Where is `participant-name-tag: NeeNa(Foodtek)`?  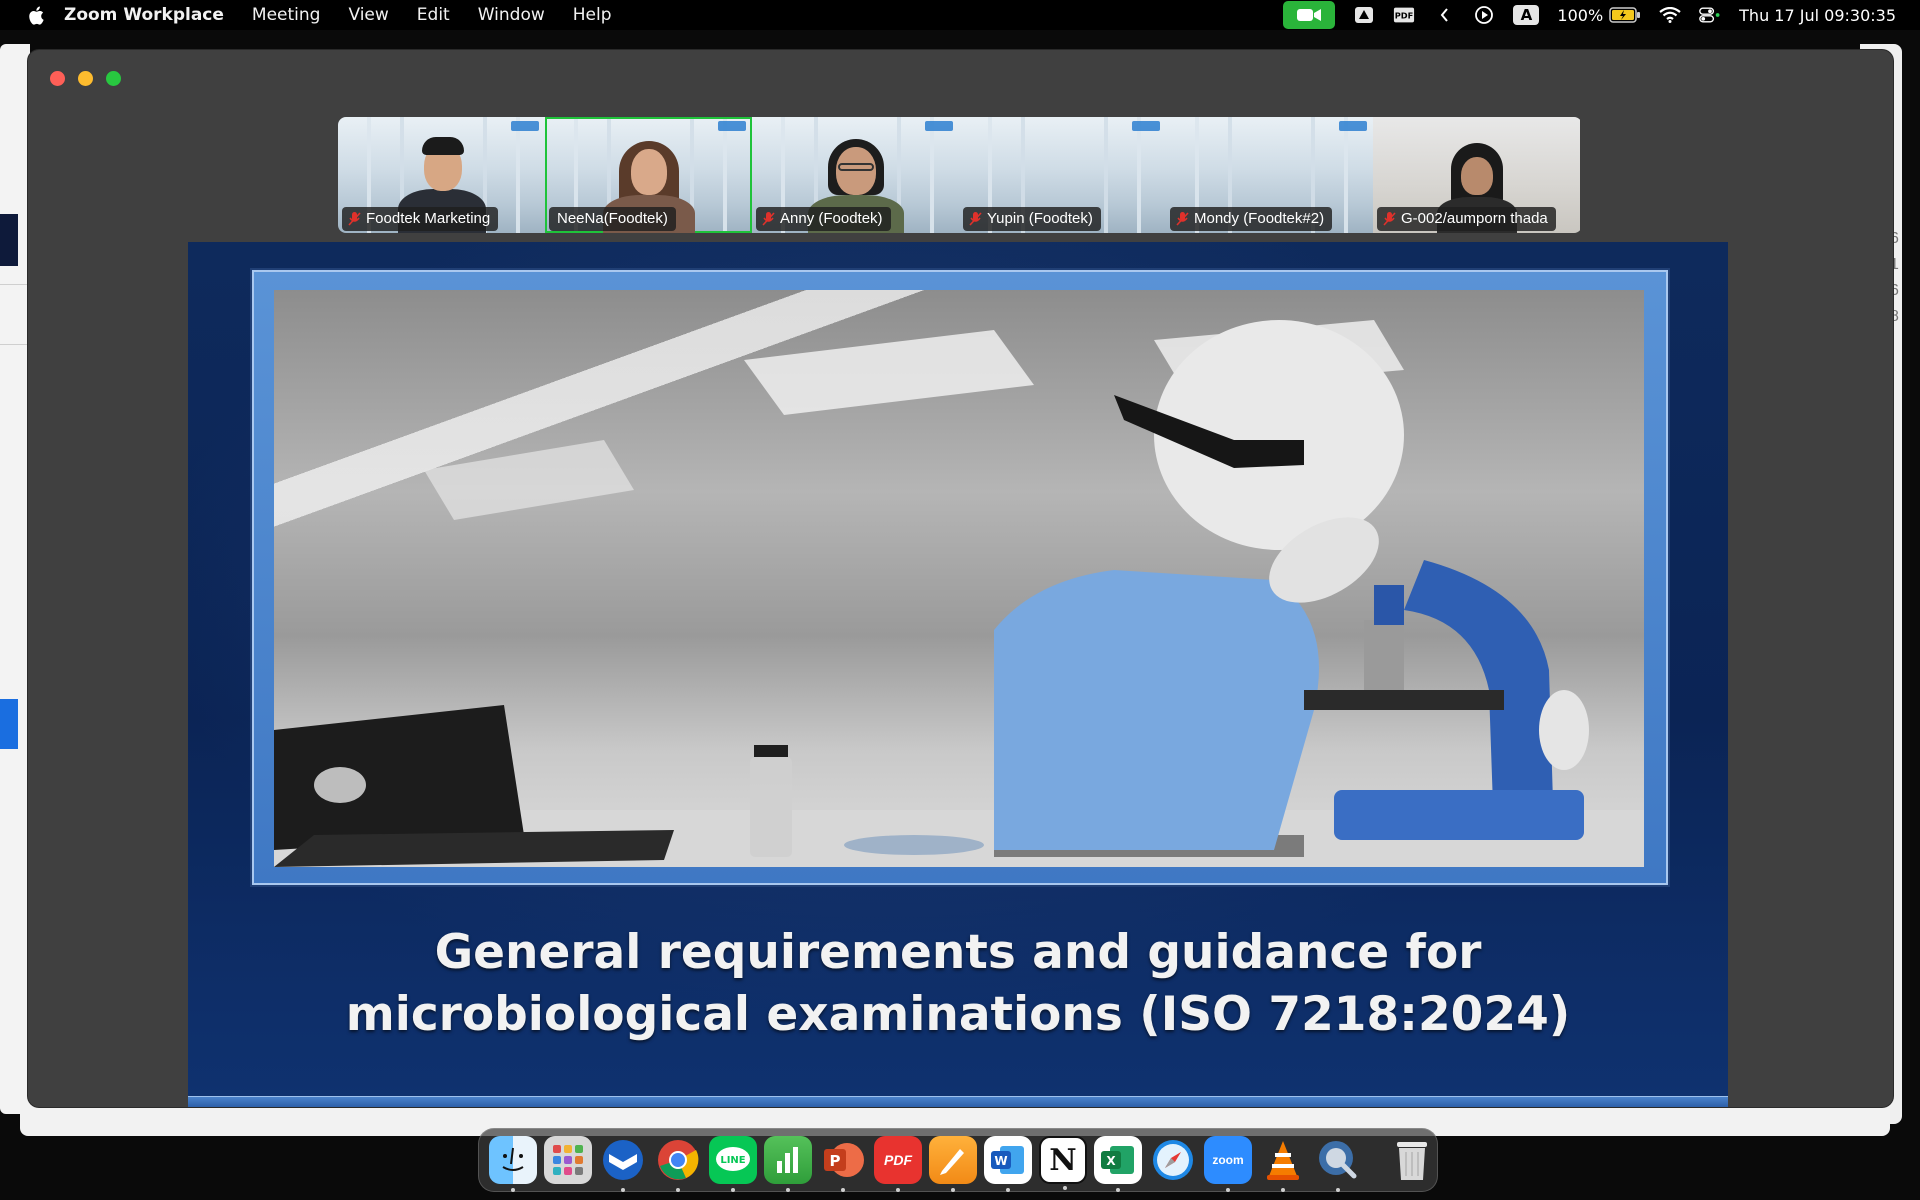 participant-name-tag: NeeNa(Foodtek) is located at coordinates (612, 219).